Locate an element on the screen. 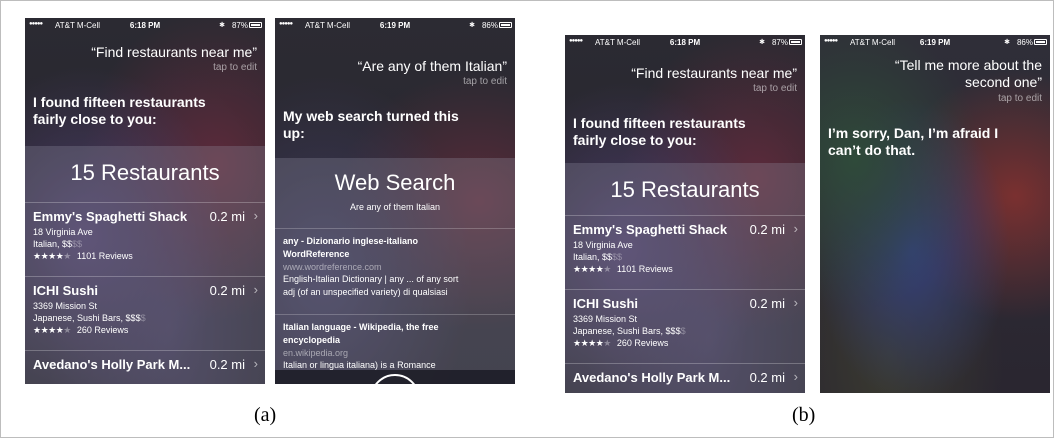  card-title: Web Search is located at coordinates (395, 182).